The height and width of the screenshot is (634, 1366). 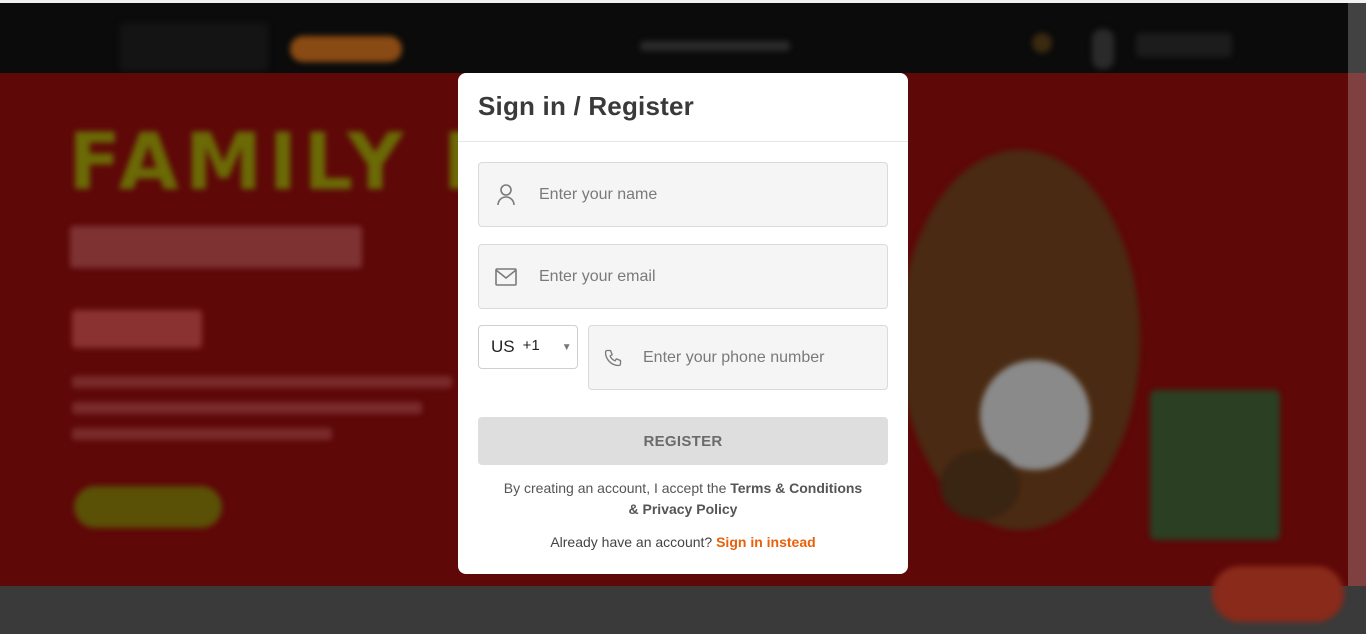 I want to click on modal-header: Sign in / Register, so click(x=683, y=107).